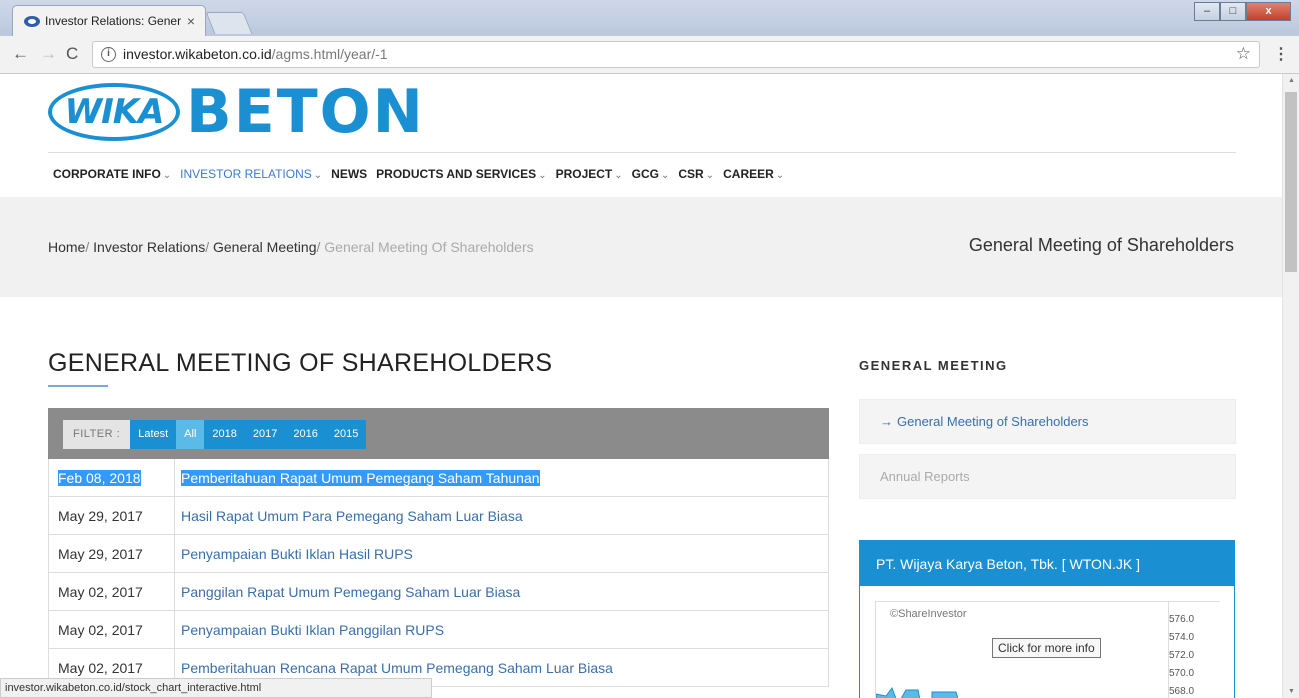 The width and height of the screenshot is (1299, 698). Describe the element at coordinates (1291, 182) in the screenshot. I see `scrollbar-thumb` at that location.